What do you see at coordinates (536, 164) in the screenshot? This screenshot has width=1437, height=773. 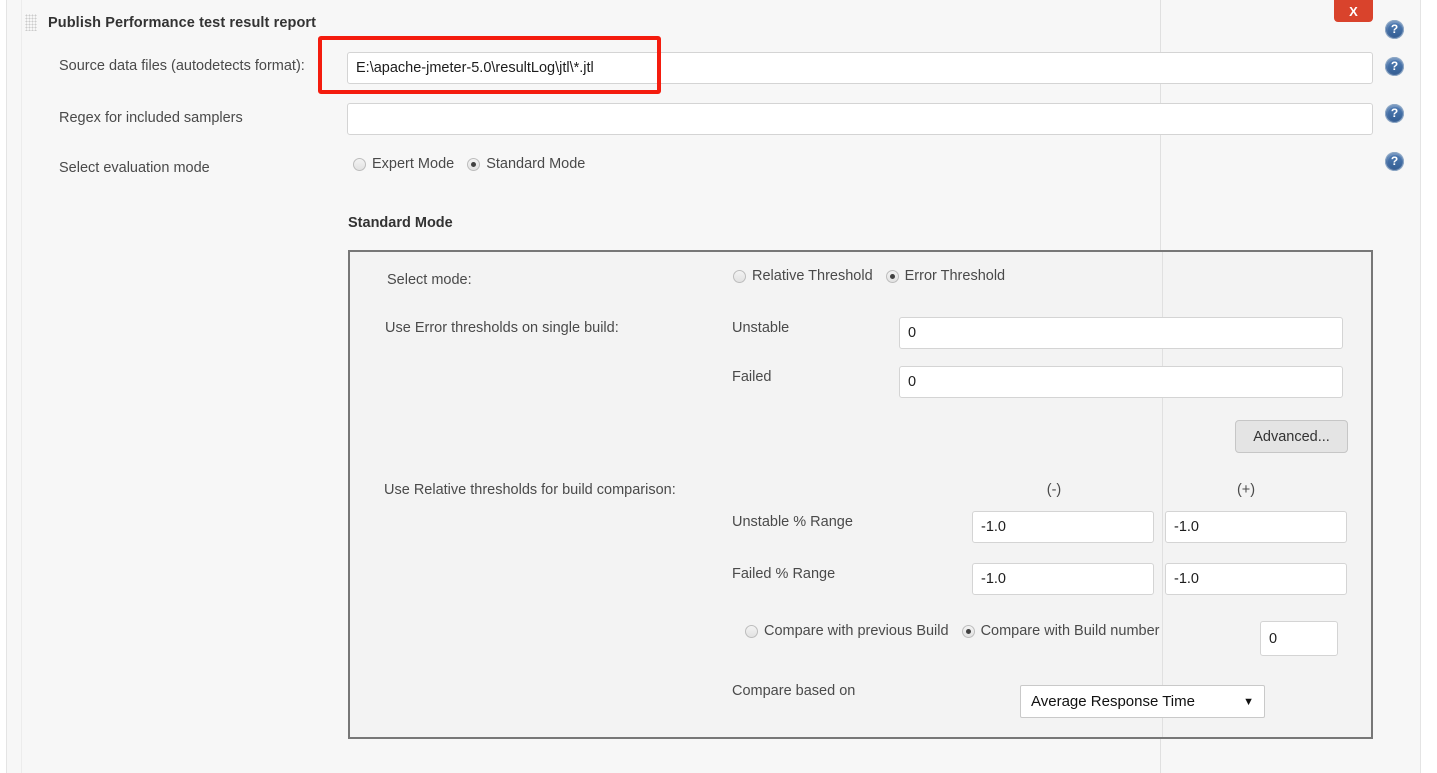 I see `radio-label-standard-mode: Standard Mode` at bounding box center [536, 164].